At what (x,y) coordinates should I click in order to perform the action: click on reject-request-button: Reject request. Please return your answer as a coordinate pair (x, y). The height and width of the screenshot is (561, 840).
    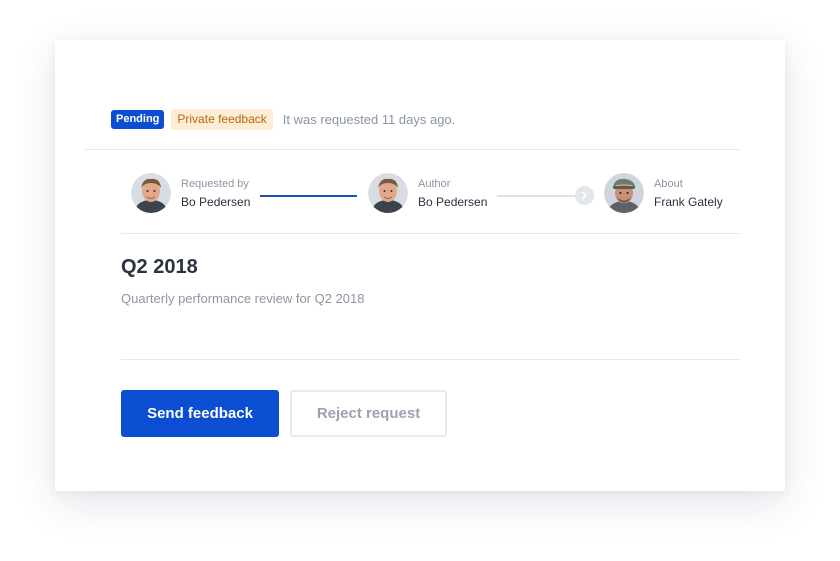
    Looking at the image, I should click on (368, 413).